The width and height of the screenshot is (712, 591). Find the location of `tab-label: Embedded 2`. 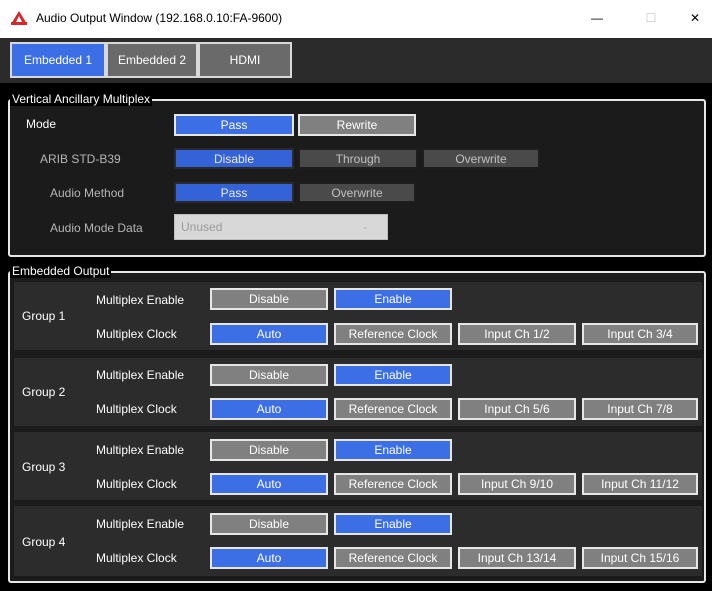

tab-label: Embedded 2 is located at coordinates (152, 60).